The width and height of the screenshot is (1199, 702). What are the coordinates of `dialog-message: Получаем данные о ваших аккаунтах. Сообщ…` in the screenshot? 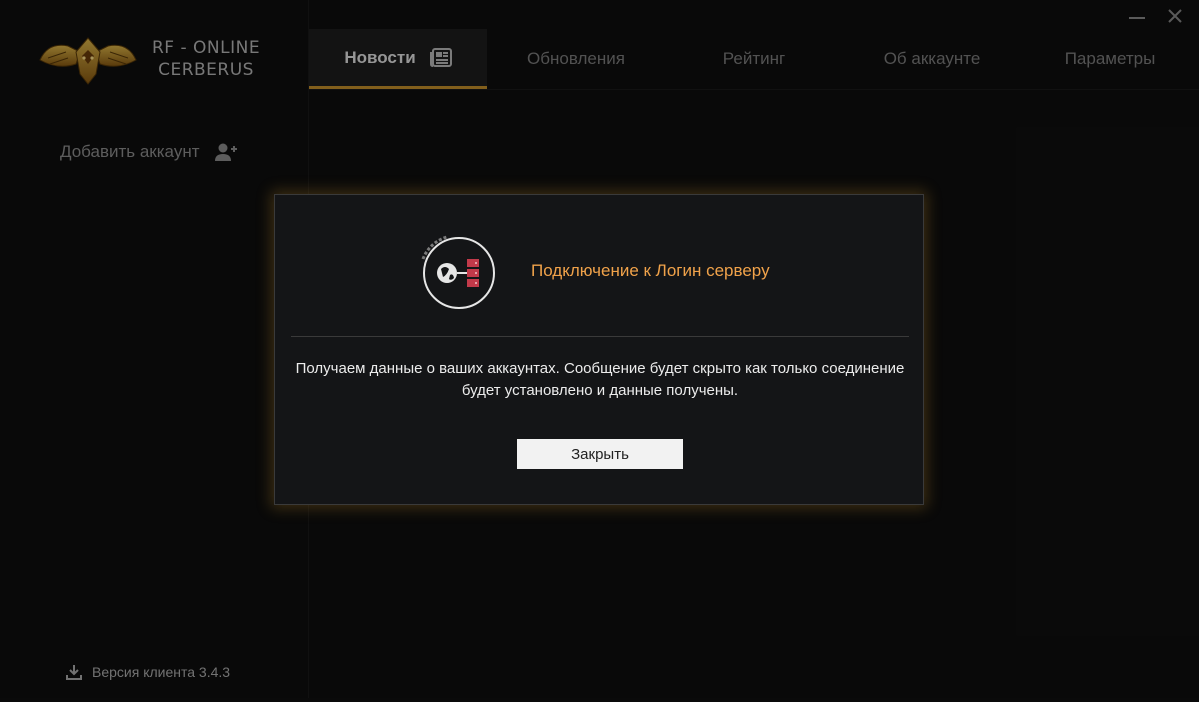 It's located at (600, 379).